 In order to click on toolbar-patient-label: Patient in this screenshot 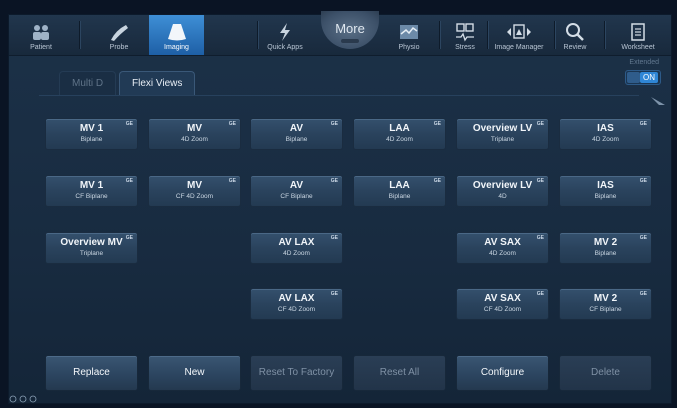, I will do `click(41, 47)`.